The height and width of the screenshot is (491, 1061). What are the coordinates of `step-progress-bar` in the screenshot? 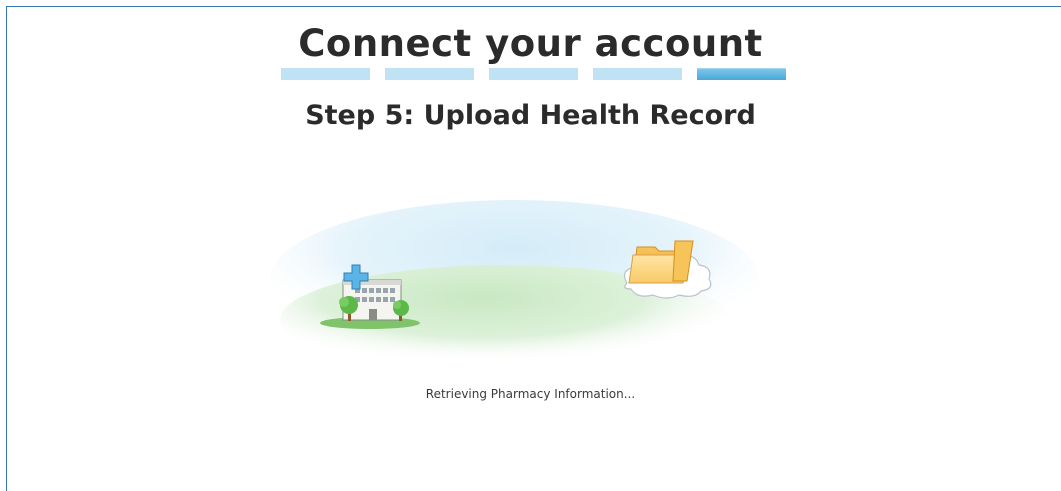 It's located at (533, 74).